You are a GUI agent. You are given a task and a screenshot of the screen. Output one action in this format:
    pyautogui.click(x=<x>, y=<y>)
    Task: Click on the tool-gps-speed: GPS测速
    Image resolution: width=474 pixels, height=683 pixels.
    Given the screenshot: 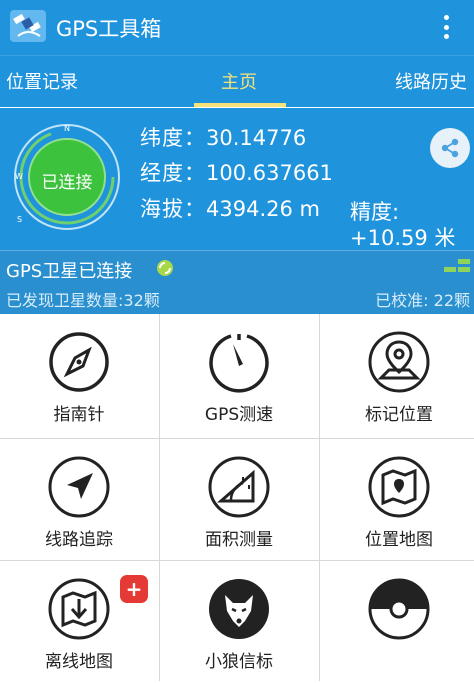 What is the action you would take?
    pyautogui.click(x=239, y=375)
    